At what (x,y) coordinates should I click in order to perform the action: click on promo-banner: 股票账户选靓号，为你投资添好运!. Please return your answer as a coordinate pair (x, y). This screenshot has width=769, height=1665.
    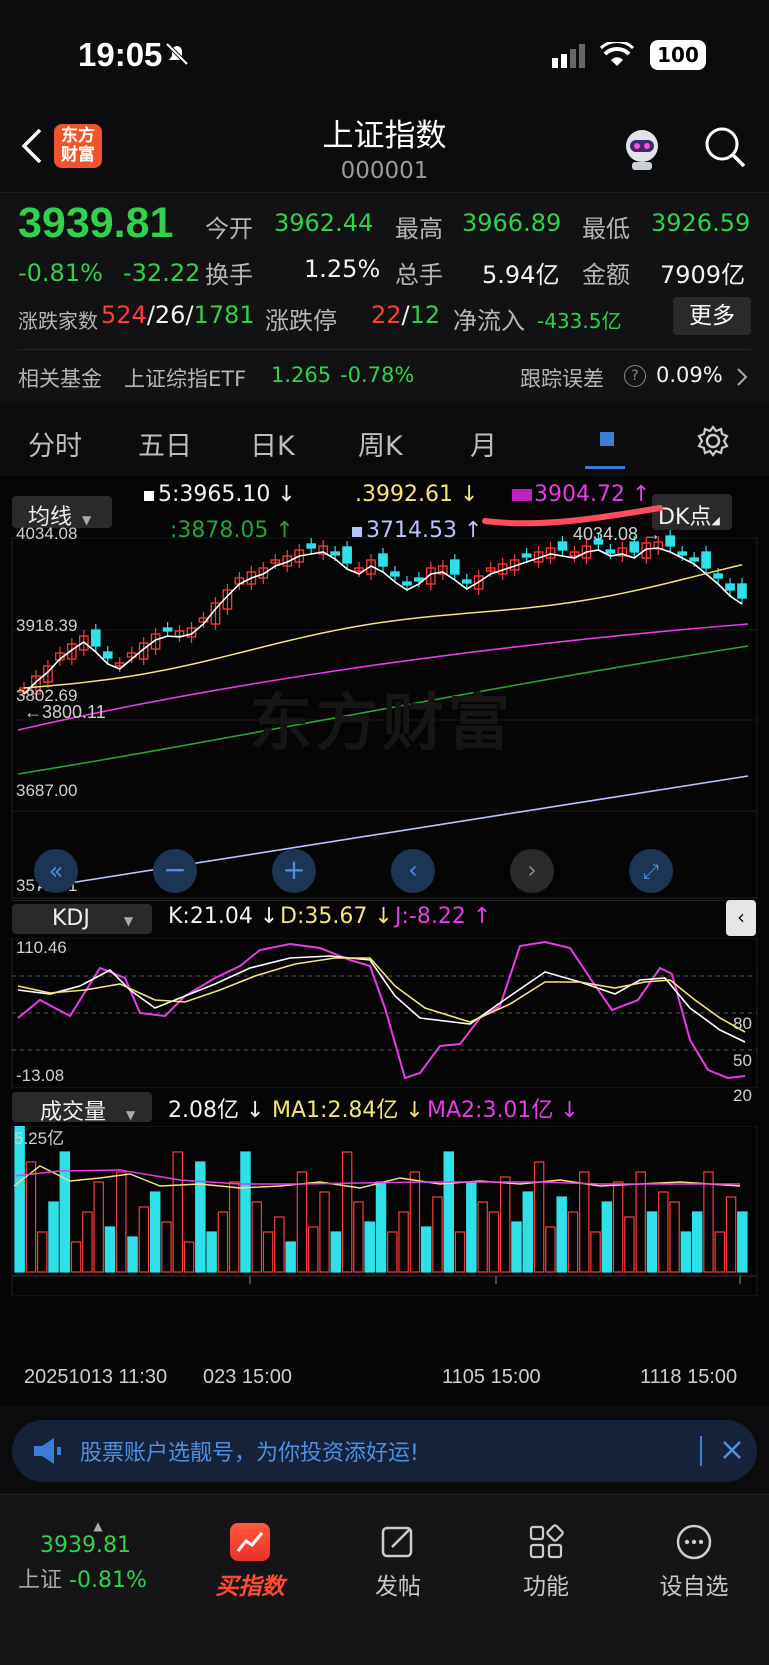
    Looking at the image, I should click on (384, 1451).